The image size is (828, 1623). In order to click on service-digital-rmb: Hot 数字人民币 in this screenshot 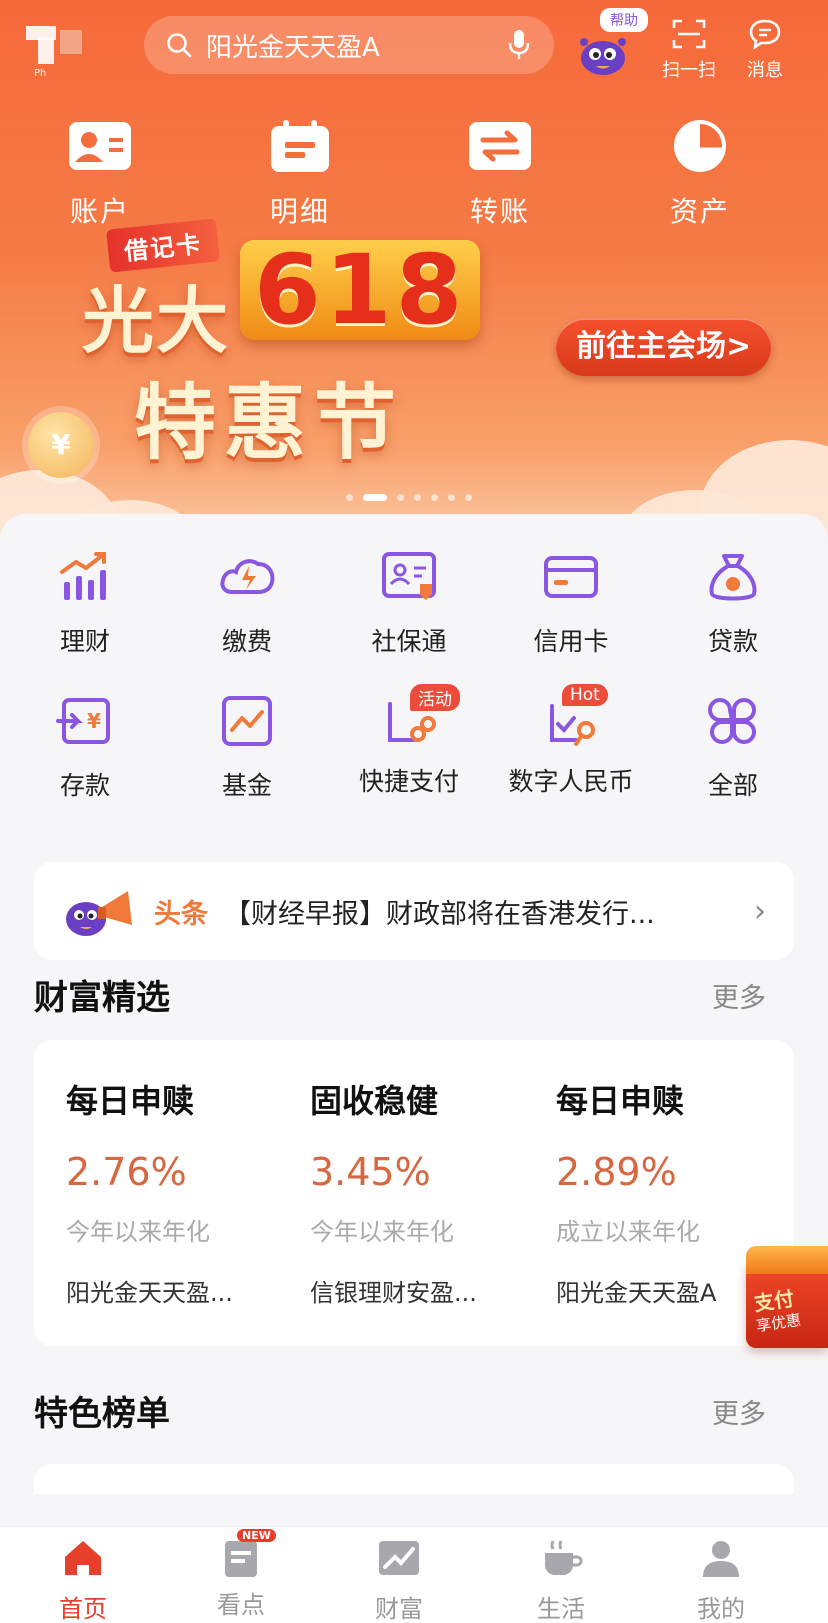, I will do `click(571, 741)`.